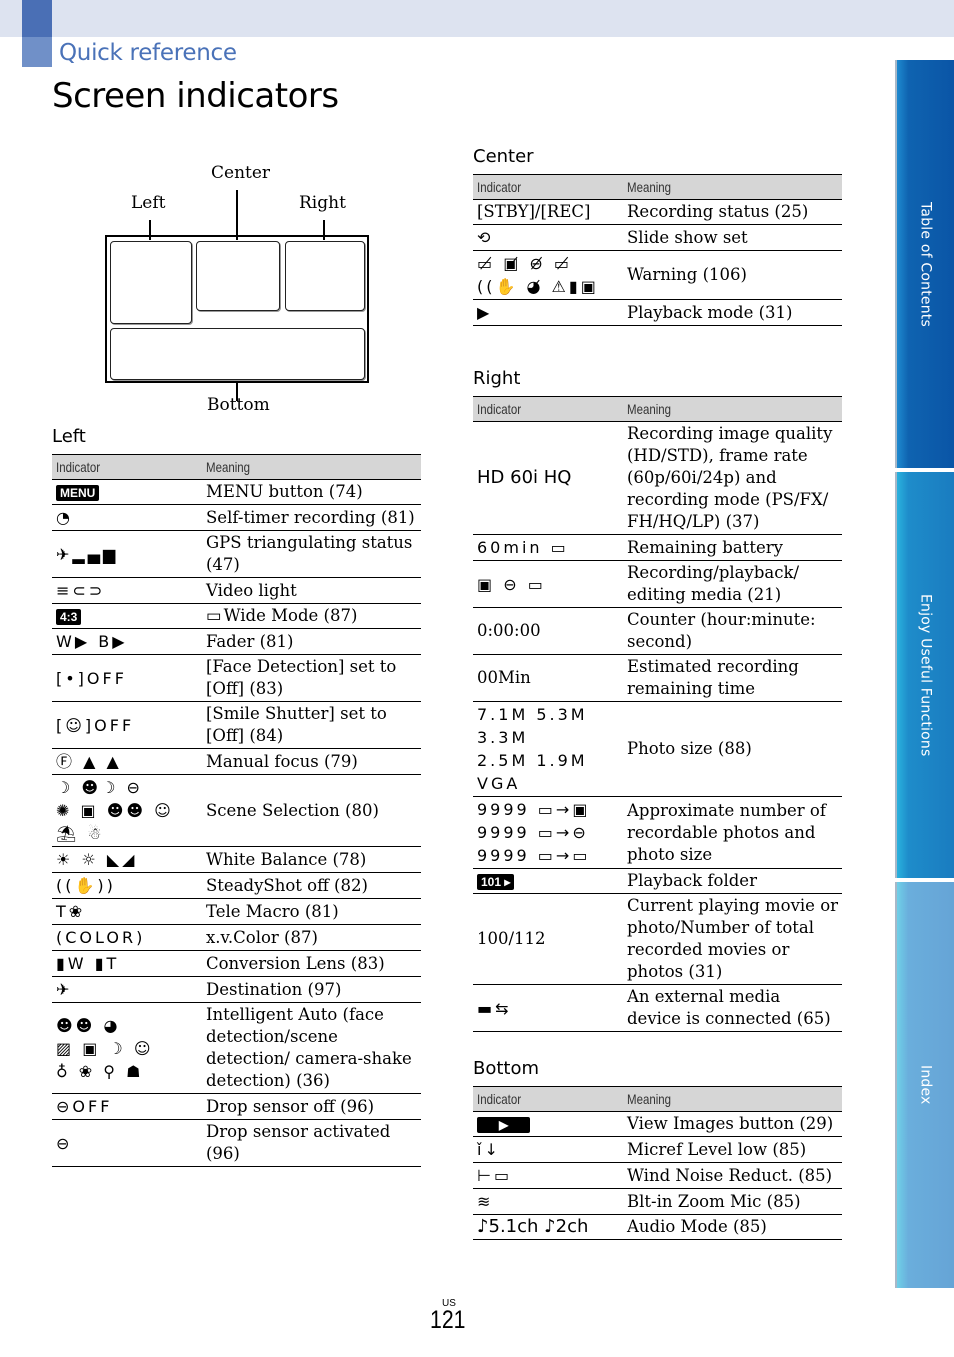 The width and height of the screenshot is (954, 1357). Describe the element at coordinates (298, 1142) in the screenshot. I see `meaning-text: Drop sensor activated (96)` at that location.